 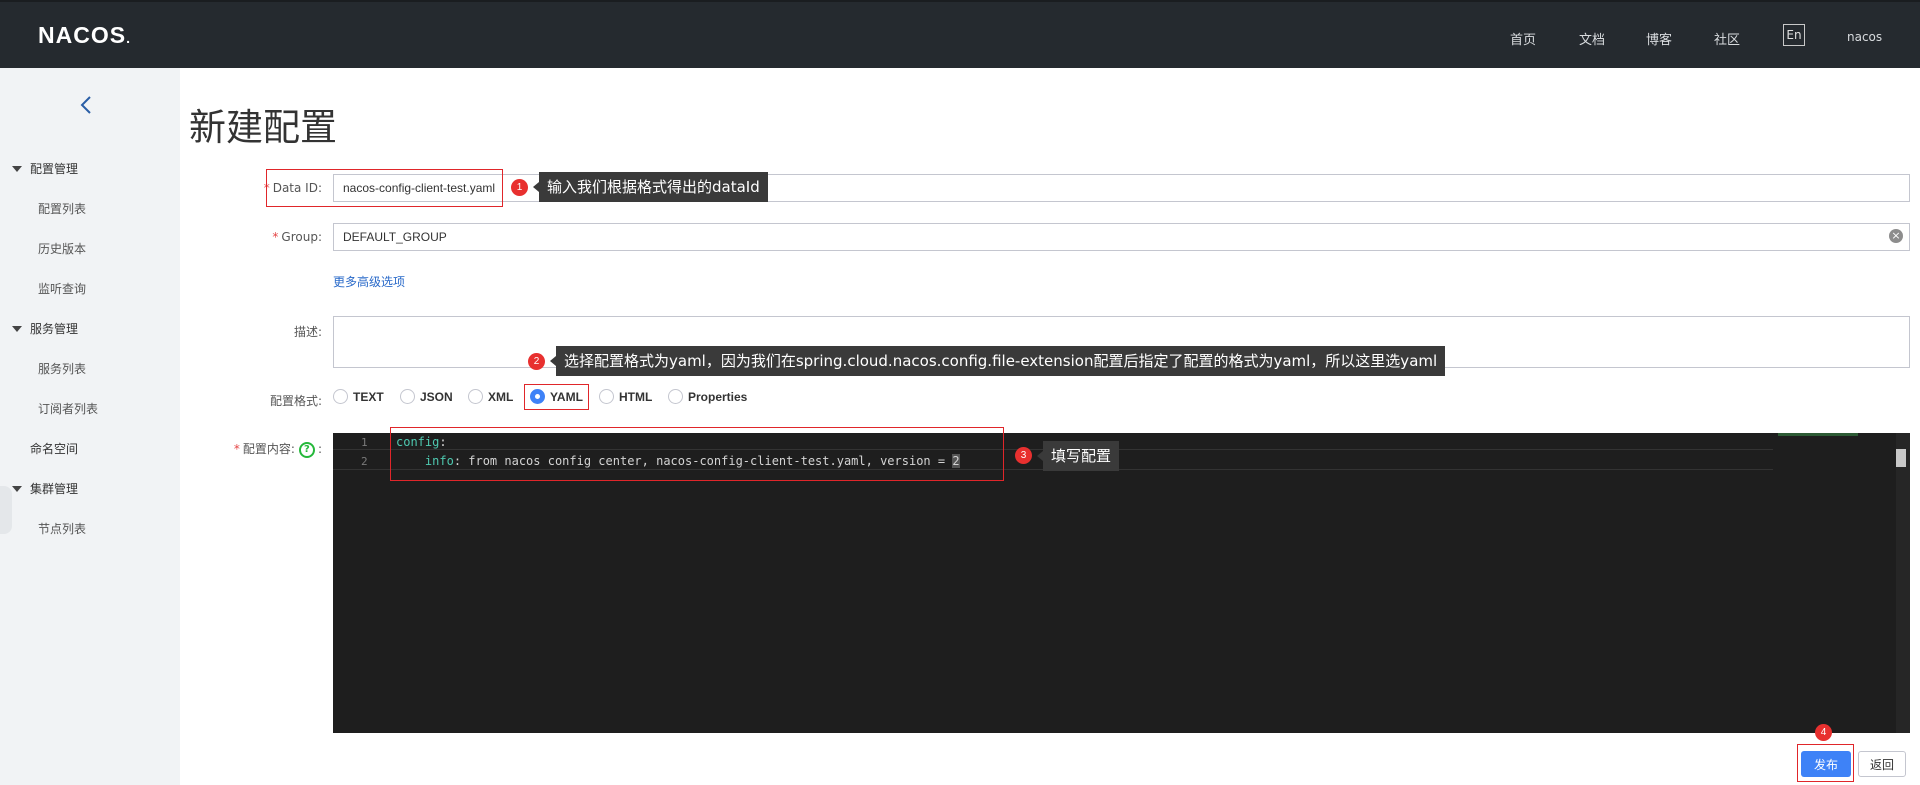 What do you see at coordinates (295, 401) in the screenshot?
I see `format-label: 配置格式:` at bounding box center [295, 401].